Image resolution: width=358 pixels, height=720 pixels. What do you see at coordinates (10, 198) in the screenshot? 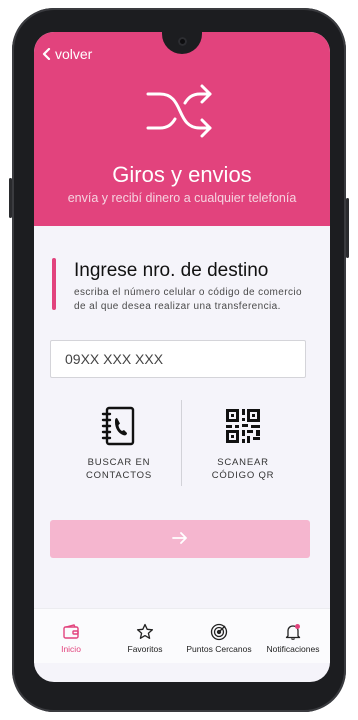
I see `volume-button` at bounding box center [10, 198].